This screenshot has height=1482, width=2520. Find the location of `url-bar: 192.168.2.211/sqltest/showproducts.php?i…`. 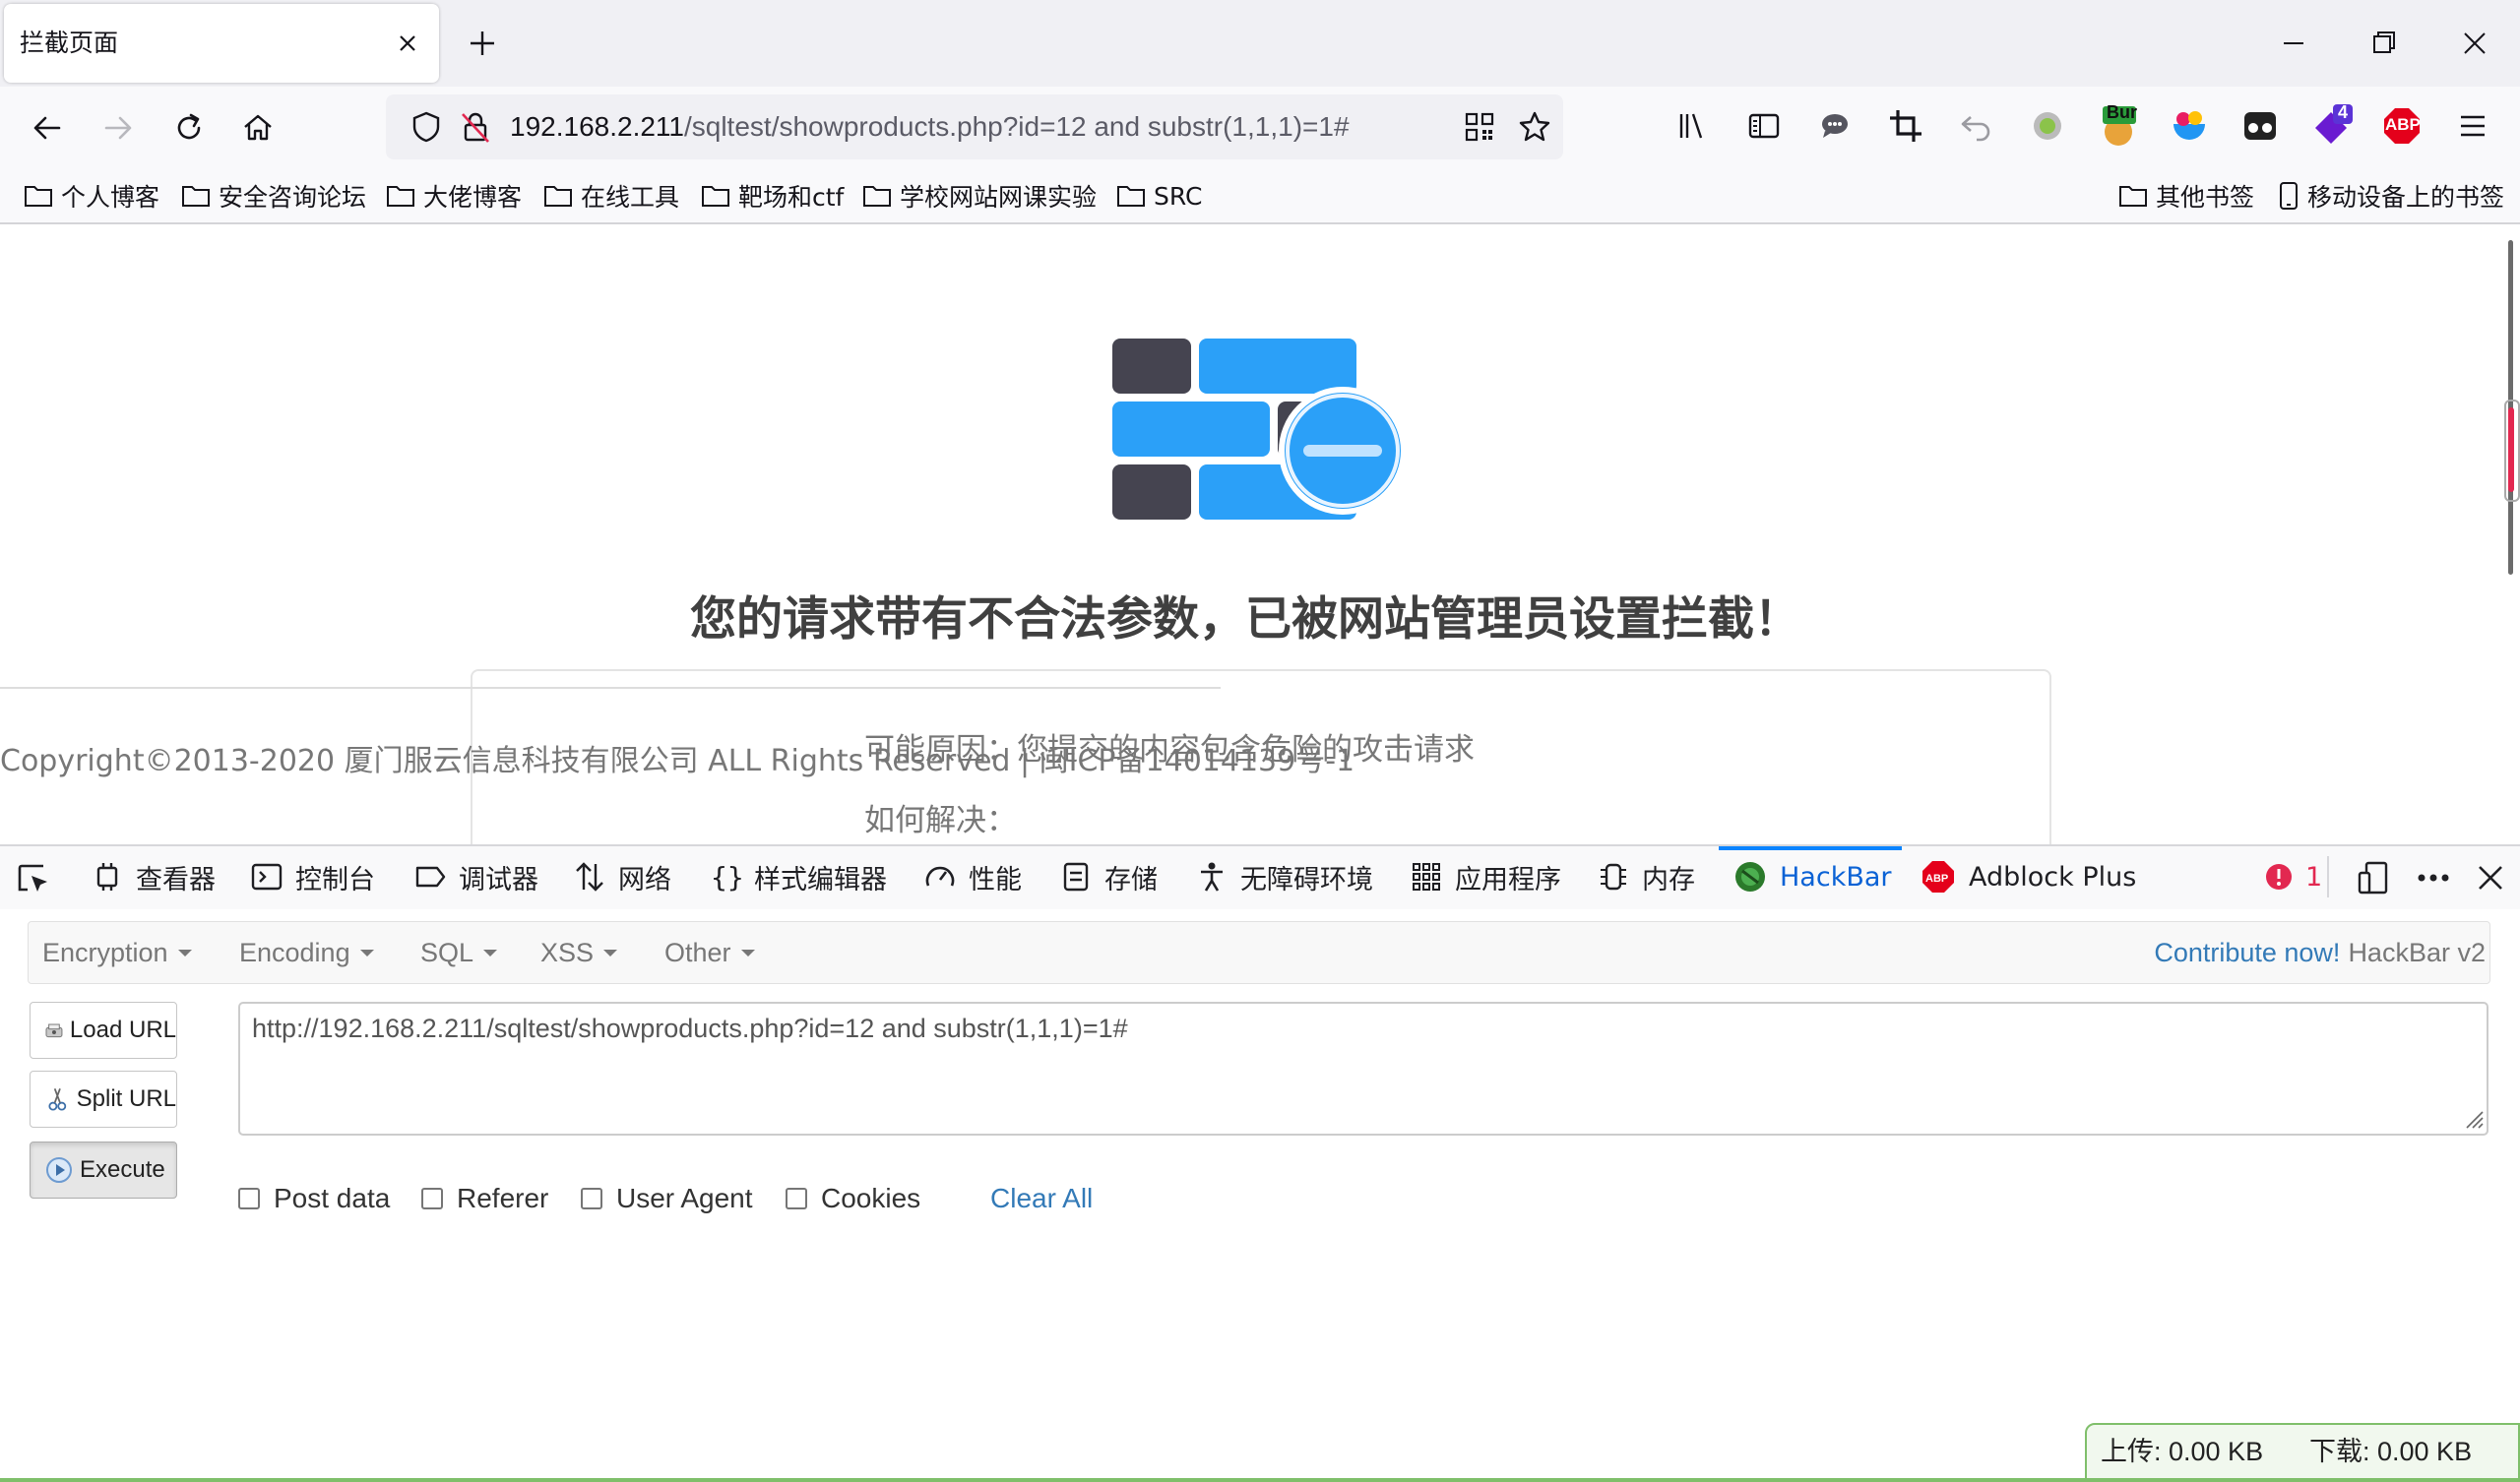

url-bar: 192.168.2.211/sqltest/showproducts.php?i… is located at coordinates (974, 126).